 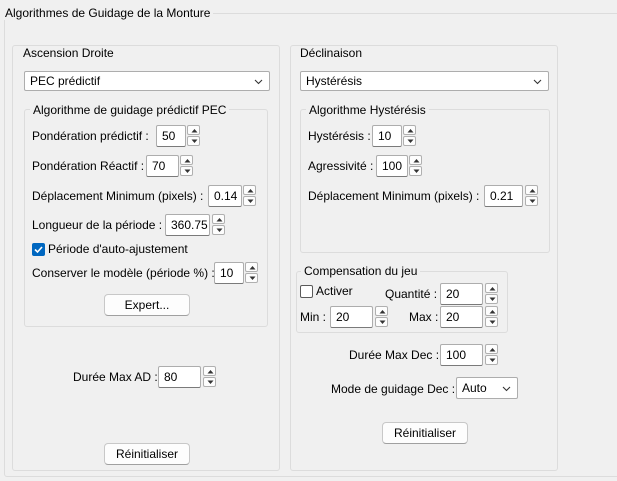 What do you see at coordinates (130, 110) in the screenshot?
I see `pec-group-legend: Algorithme de guidage prédictif PEC` at bounding box center [130, 110].